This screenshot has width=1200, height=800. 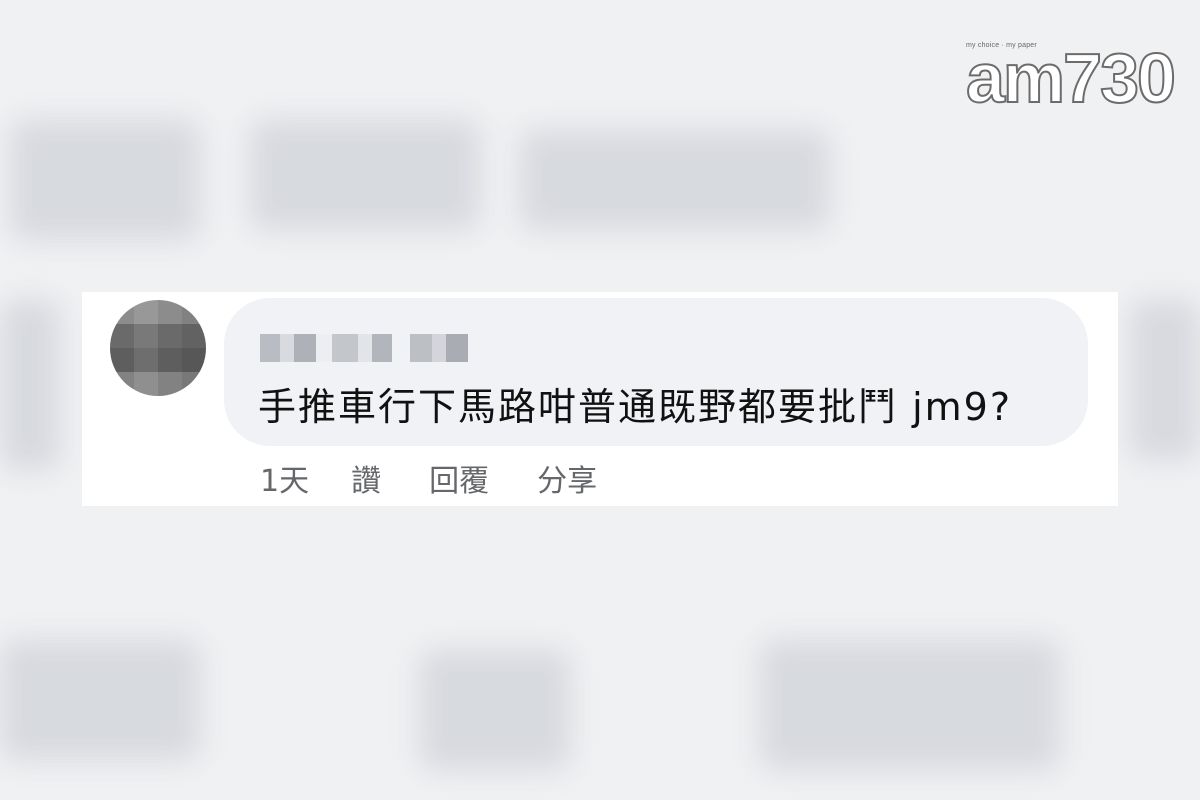 I want to click on author-name-pixelated, so click(x=364, y=348).